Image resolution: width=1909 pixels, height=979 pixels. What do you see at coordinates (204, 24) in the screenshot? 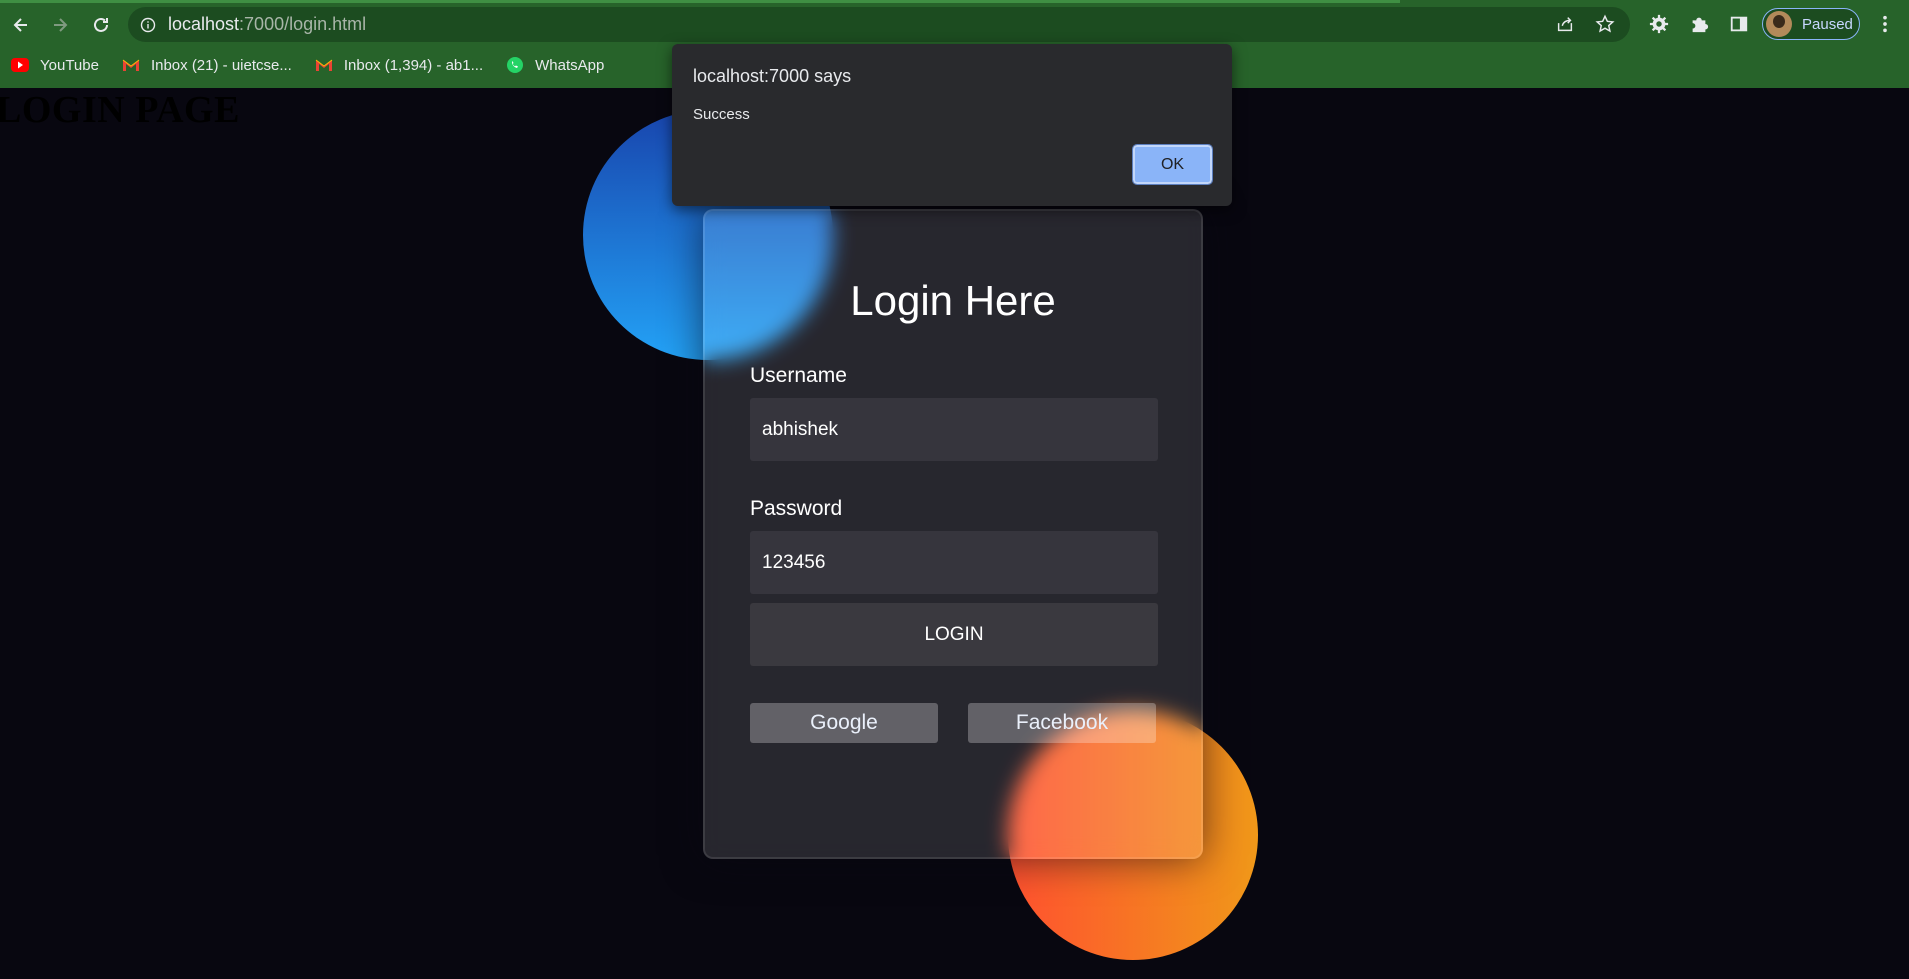
I see `url-host: localhost` at bounding box center [204, 24].